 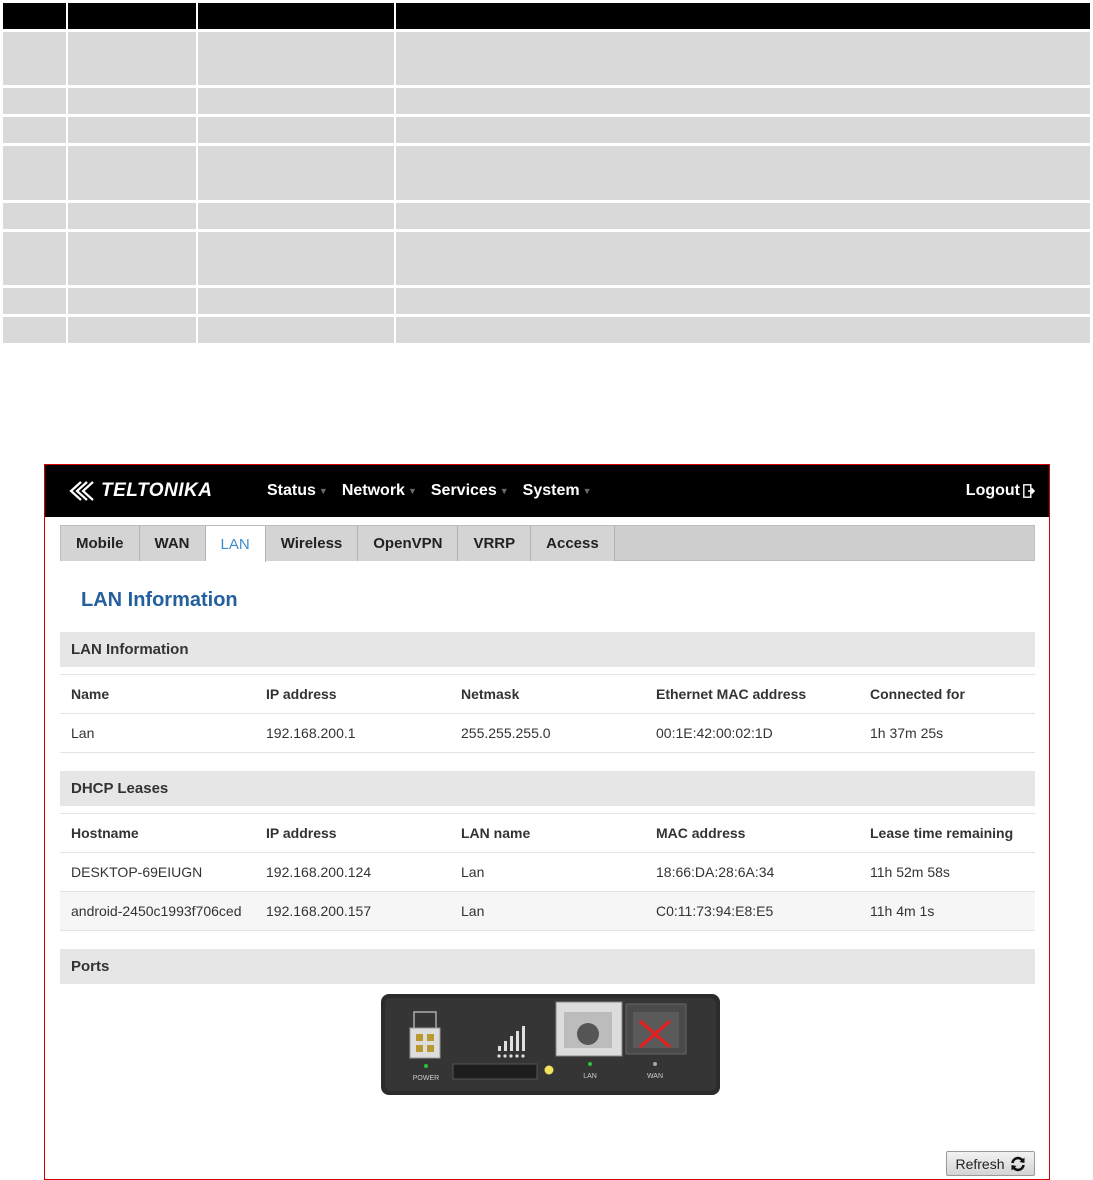 I want to click on mac-cell: 18:66:DA:28:6A:34, so click(x=752, y=872).